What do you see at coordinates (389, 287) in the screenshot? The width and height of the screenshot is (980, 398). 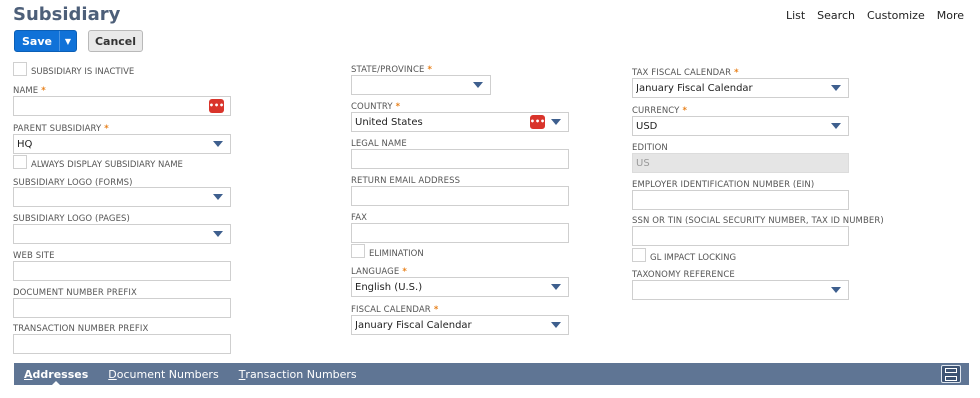 I see `language-value: English (U.S.)` at bounding box center [389, 287].